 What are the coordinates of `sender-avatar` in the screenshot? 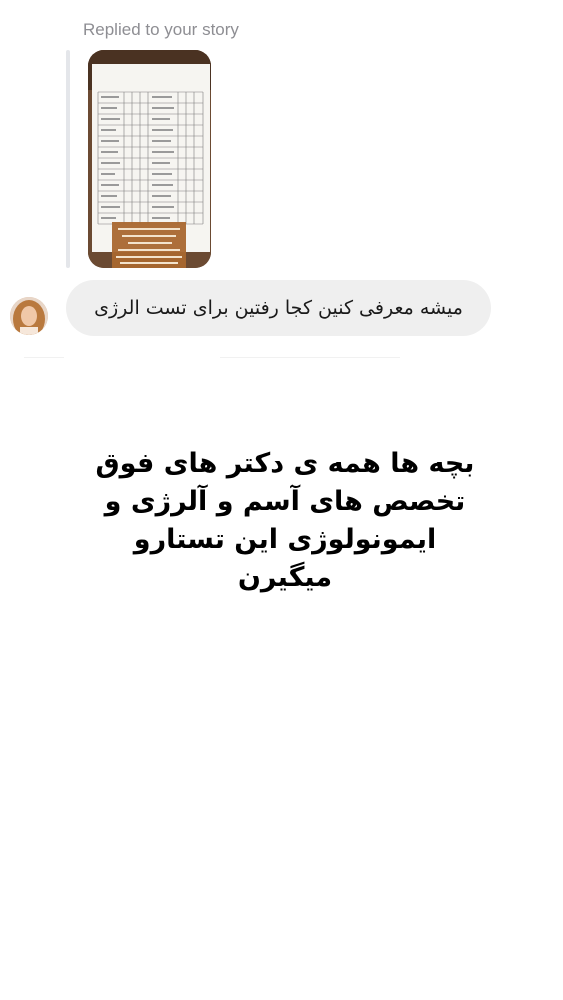 It's located at (29, 316).